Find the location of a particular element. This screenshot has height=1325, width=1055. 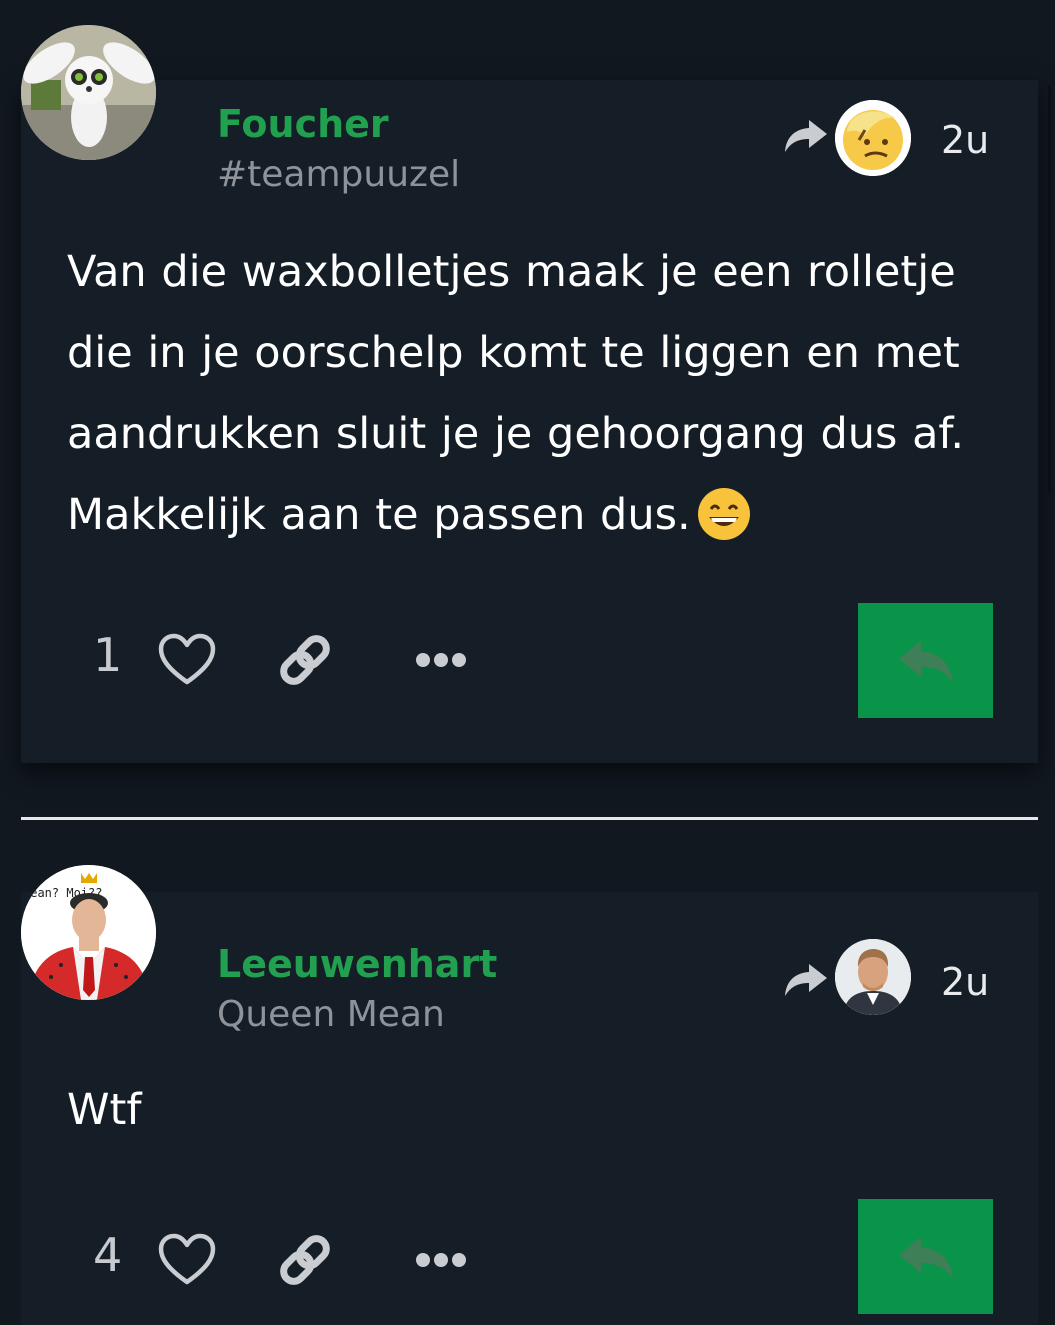

man-portrait-avatar-icon is located at coordinates (873, 977).